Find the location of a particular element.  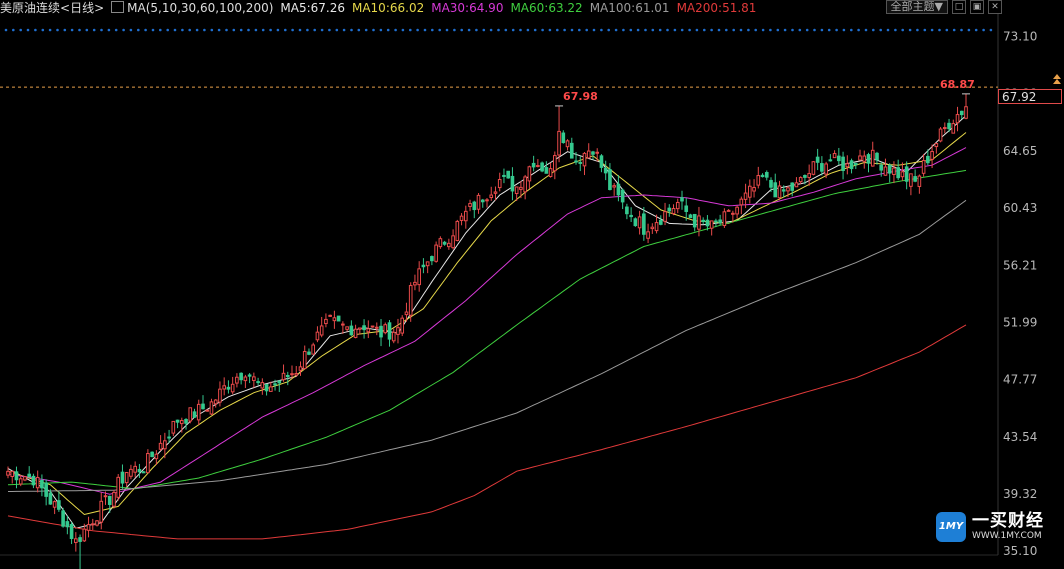

collapse-arrow-icon is located at coordinates (1057, 79).